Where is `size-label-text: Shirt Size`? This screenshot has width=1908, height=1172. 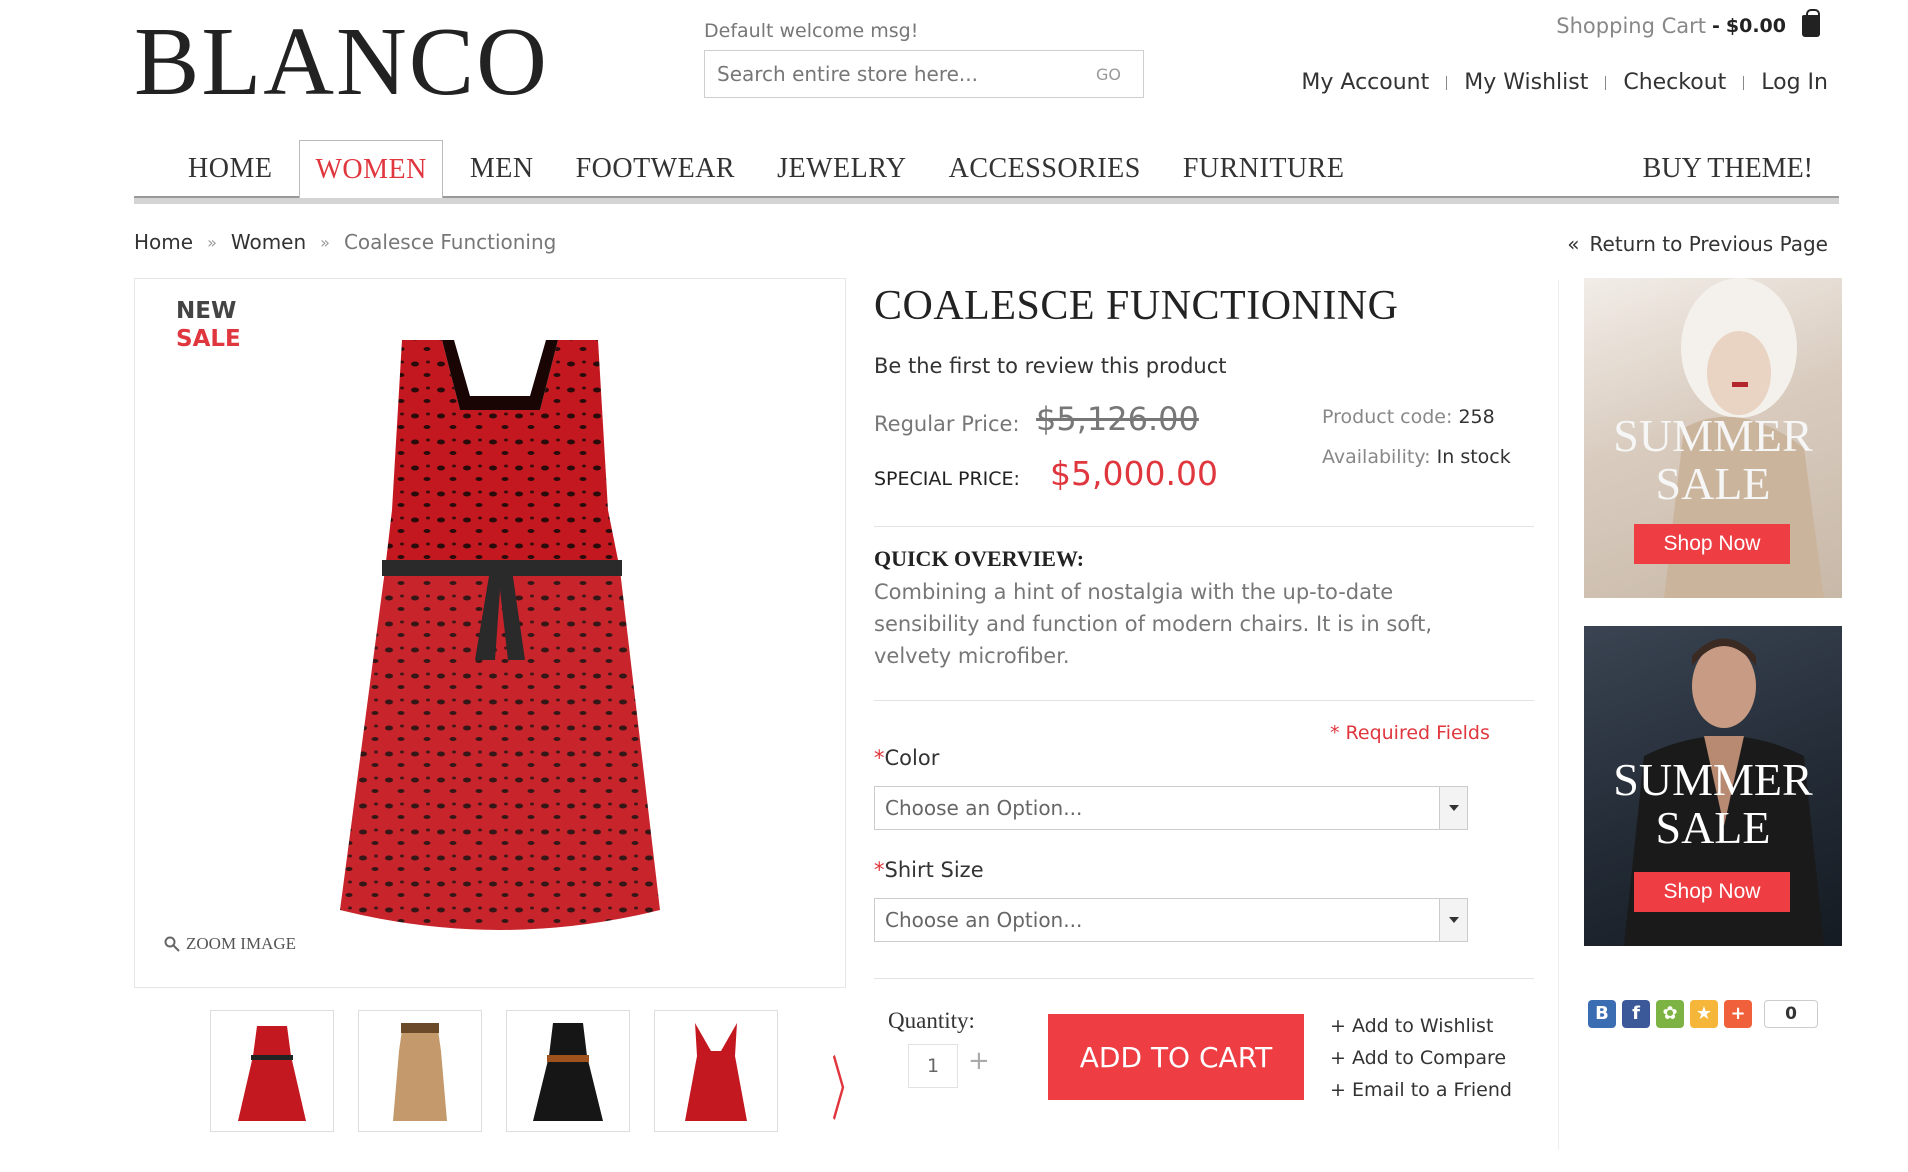
size-label-text: Shirt Size is located at coordinates (934, 870).